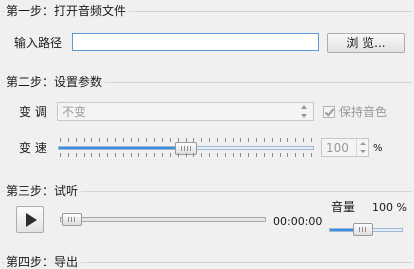 The height and width of the screenshot is (269, 414). I want to click on keep-pitch-checkbox, so click(329, 112).